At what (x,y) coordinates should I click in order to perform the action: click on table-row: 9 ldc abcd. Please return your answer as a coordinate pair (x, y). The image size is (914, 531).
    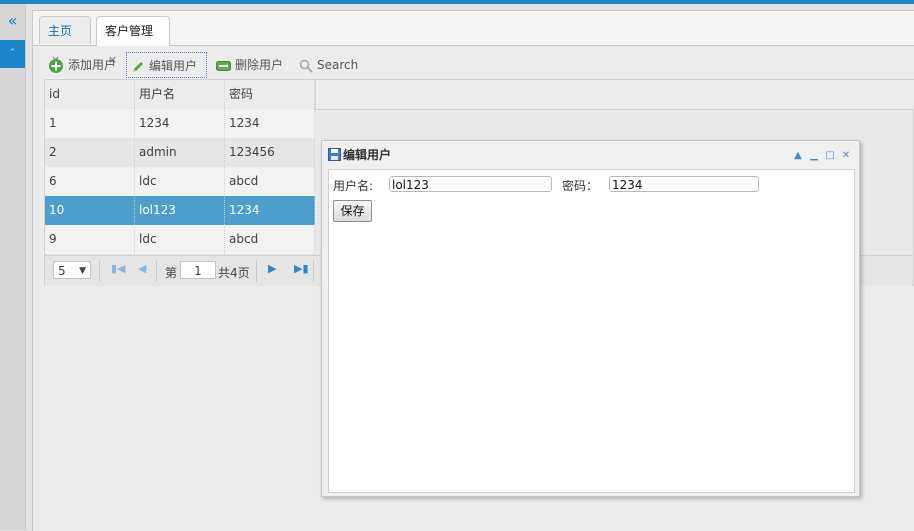
    Looking at the image, I should click on (180, 240).